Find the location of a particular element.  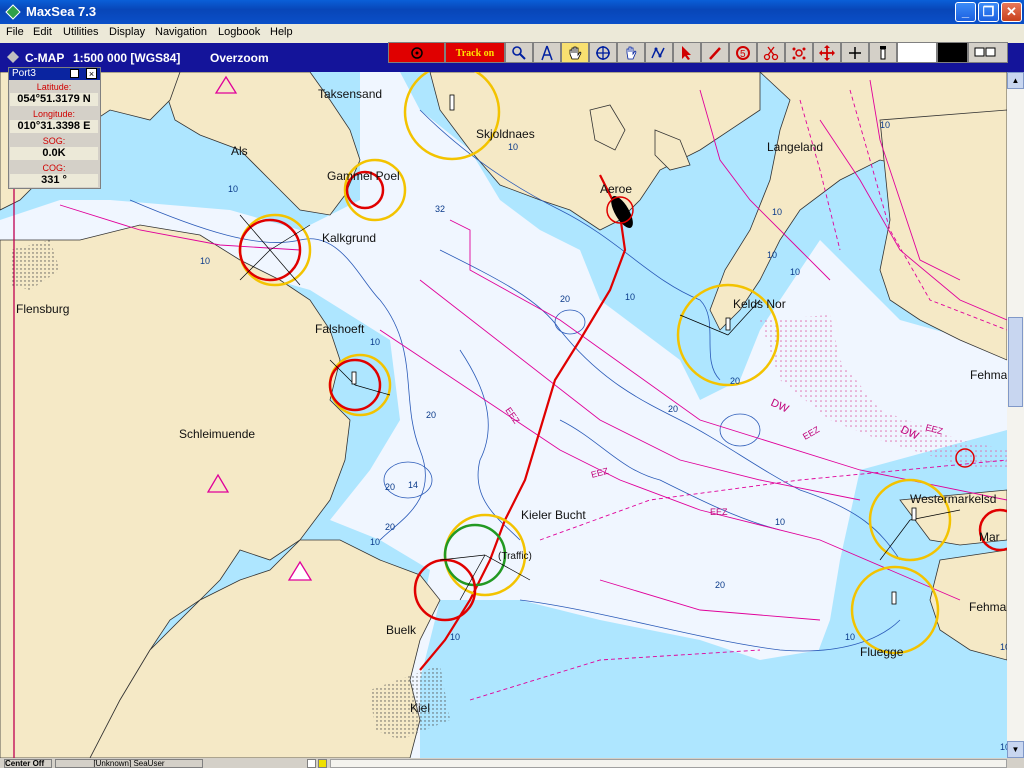

chart-source: C-MAP is located at coordinates (45, 58).